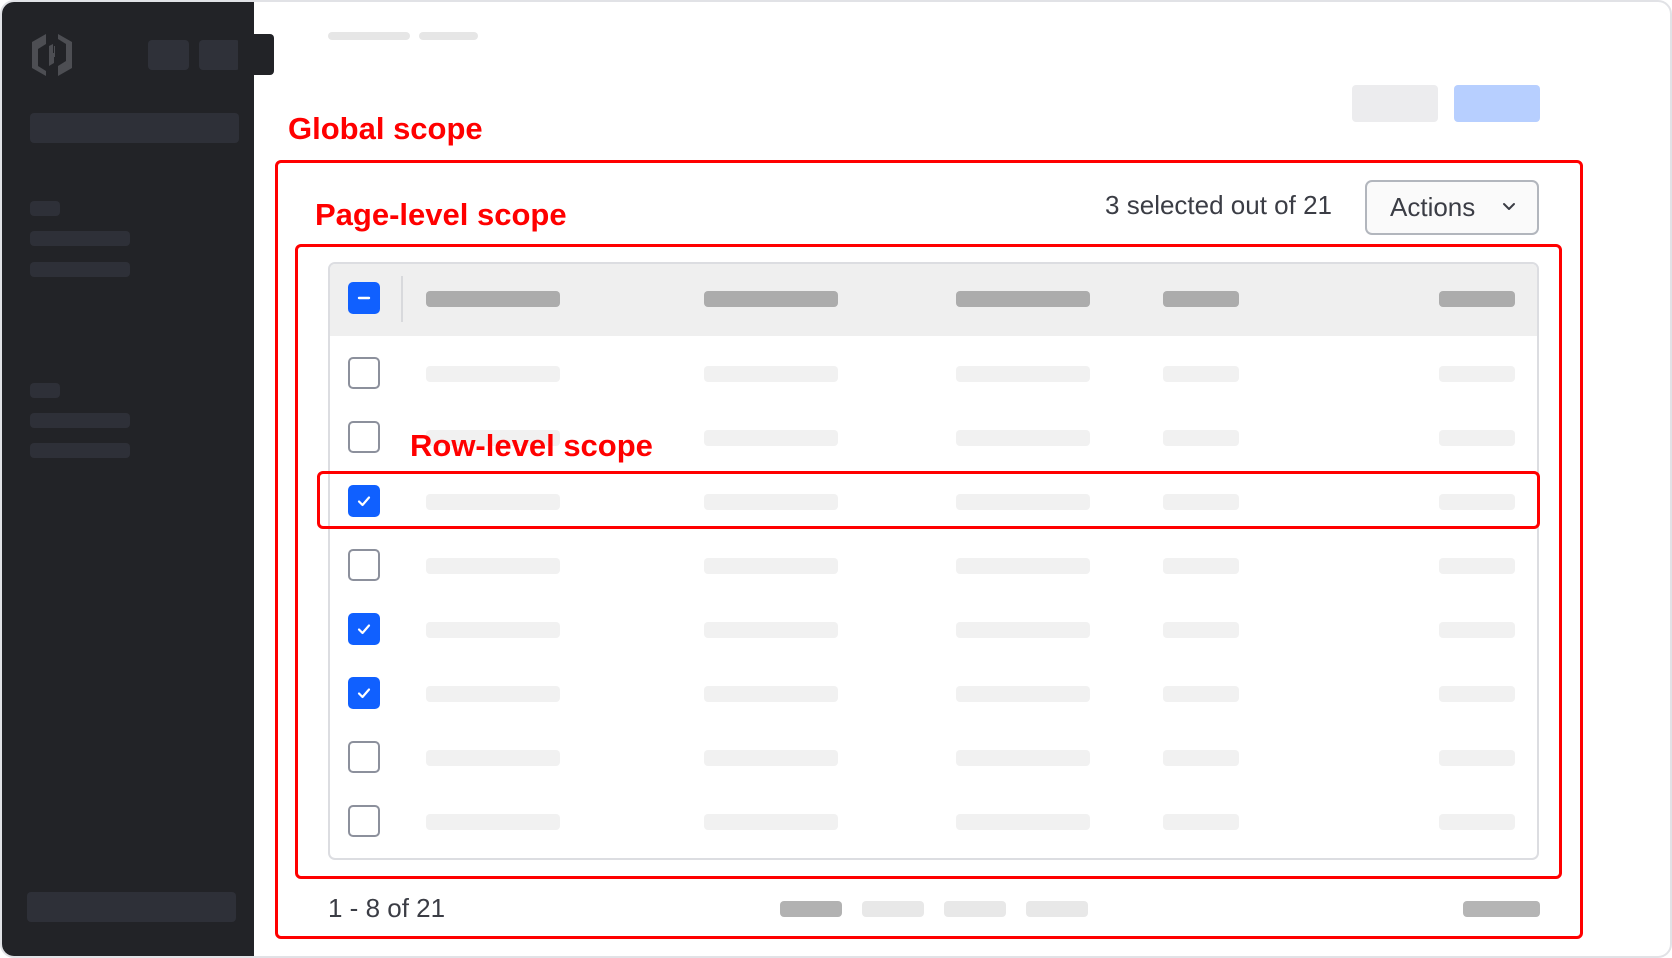 This screenshot has height=958, width=1672. Describe the element at coordinates (441, 214) in the screenshot. I see `page-level-scope-label: Page-level scope` at that location.